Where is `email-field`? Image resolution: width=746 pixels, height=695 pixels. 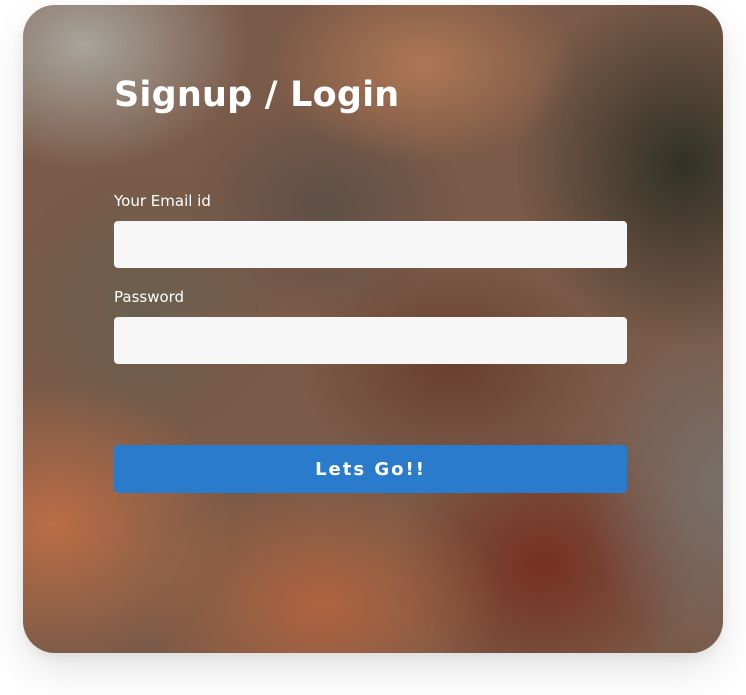 email-field is located at coordinates (370, 244).